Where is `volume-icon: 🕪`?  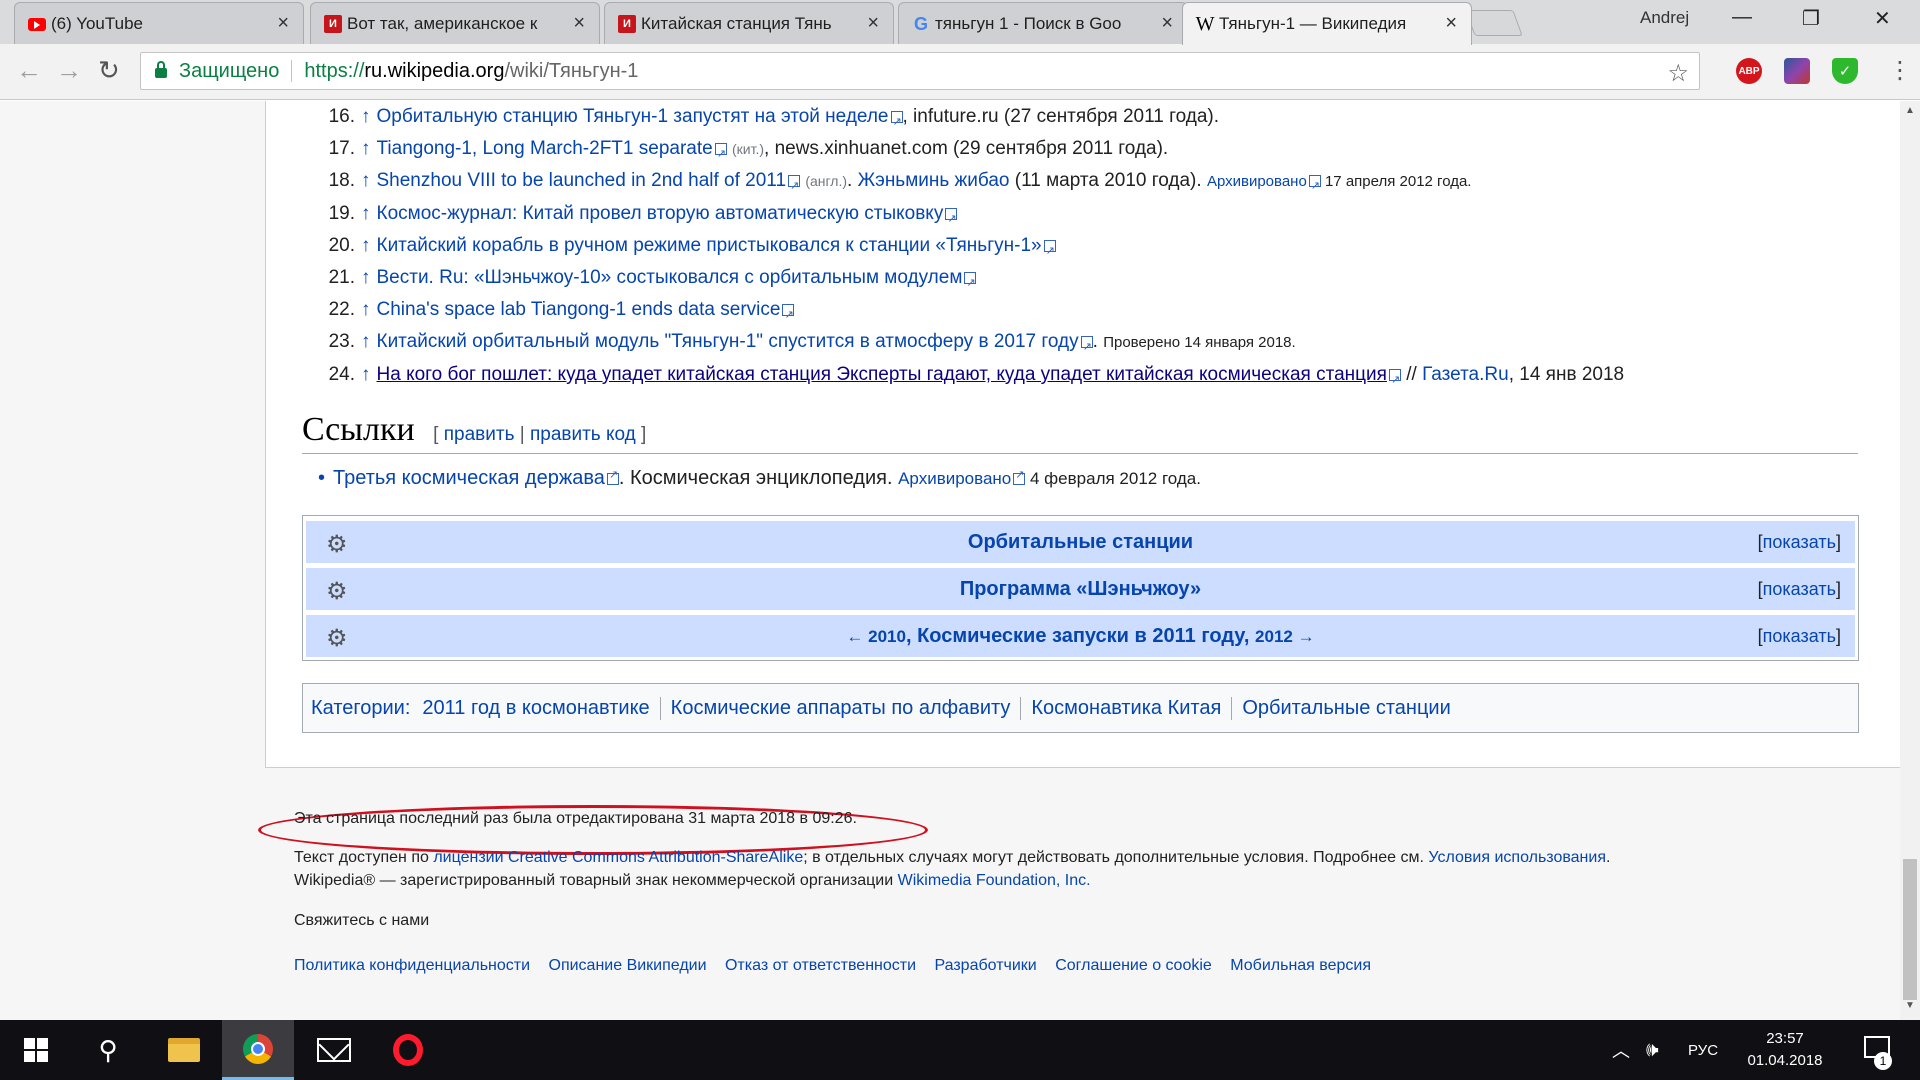 volume-icon: 🕪 is located at coordinates (1652, 1050).